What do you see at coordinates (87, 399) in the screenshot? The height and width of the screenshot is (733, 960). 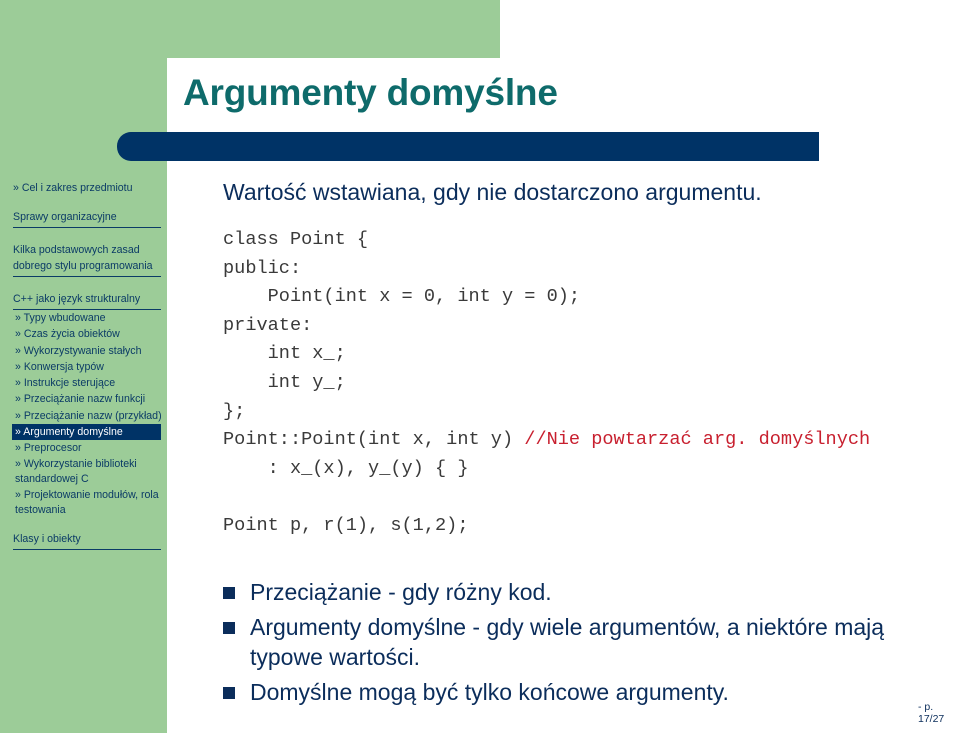 I see `sidebar-item-przeciazanie: » Przeciążanie nazw funkcji` at bounding box center [87, 399].